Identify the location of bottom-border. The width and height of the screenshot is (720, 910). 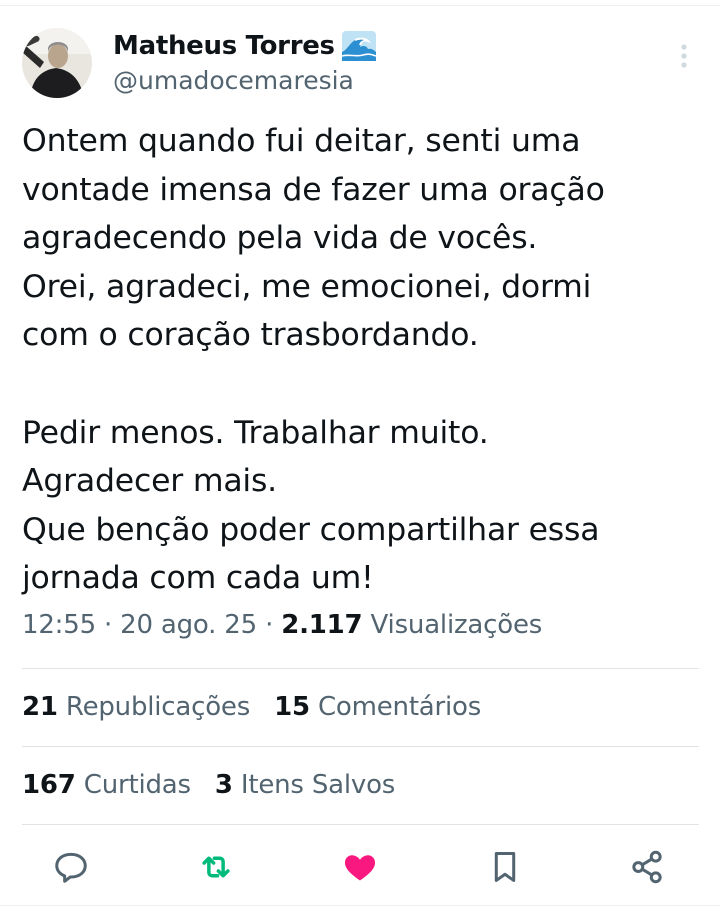
(360, 905).